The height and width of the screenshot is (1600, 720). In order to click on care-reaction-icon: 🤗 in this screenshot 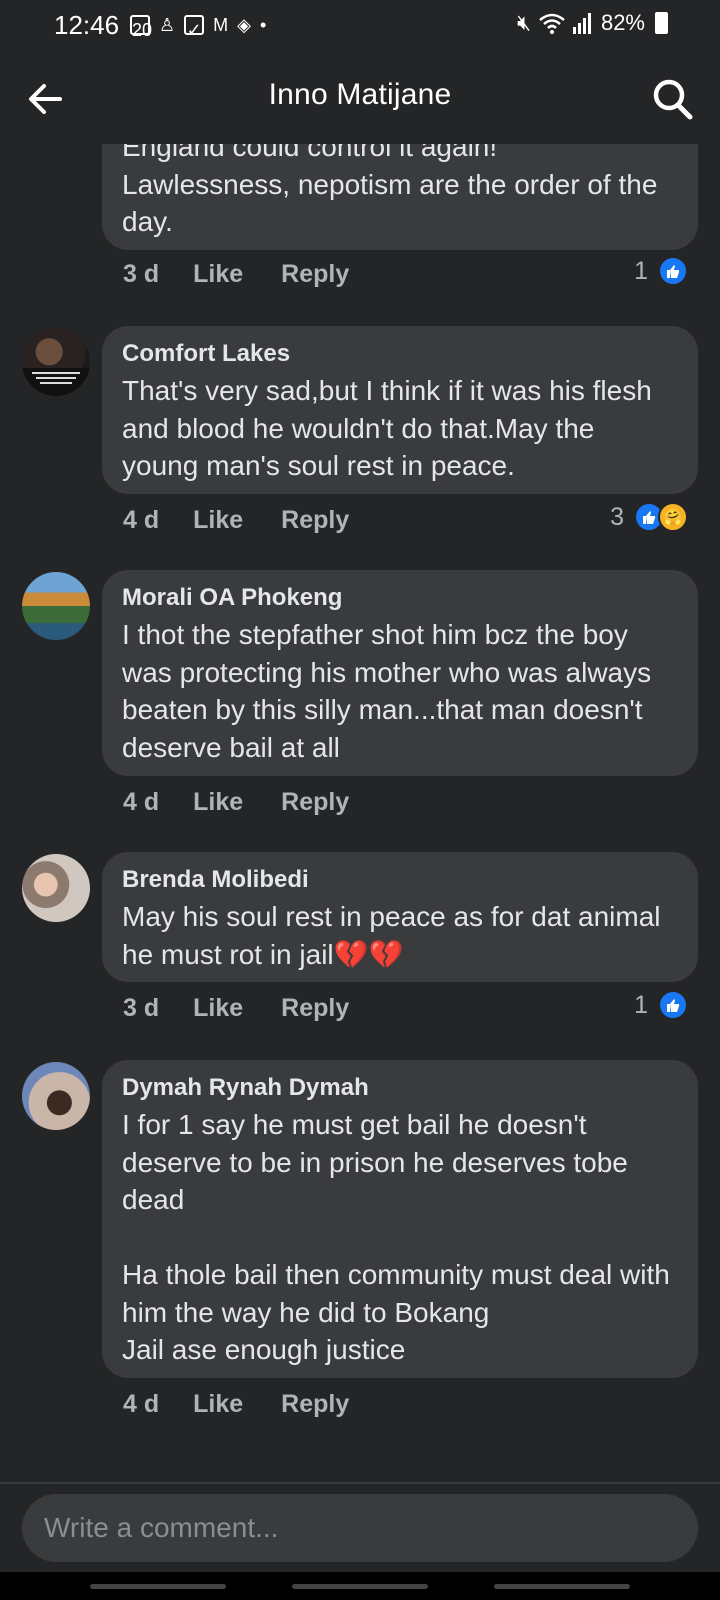, I will do `click(673, 517)`.